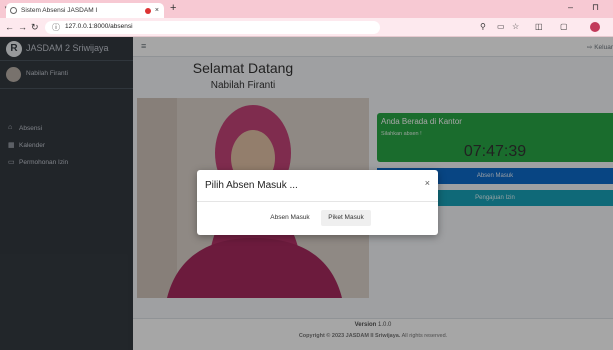 Image resolution: width=613 pixels, height=350 pixels. What do you see at coordinates (515, 26) in the screenshot?
I see `bookmark-star-icon: ☆` at bounding box center [515, 26].